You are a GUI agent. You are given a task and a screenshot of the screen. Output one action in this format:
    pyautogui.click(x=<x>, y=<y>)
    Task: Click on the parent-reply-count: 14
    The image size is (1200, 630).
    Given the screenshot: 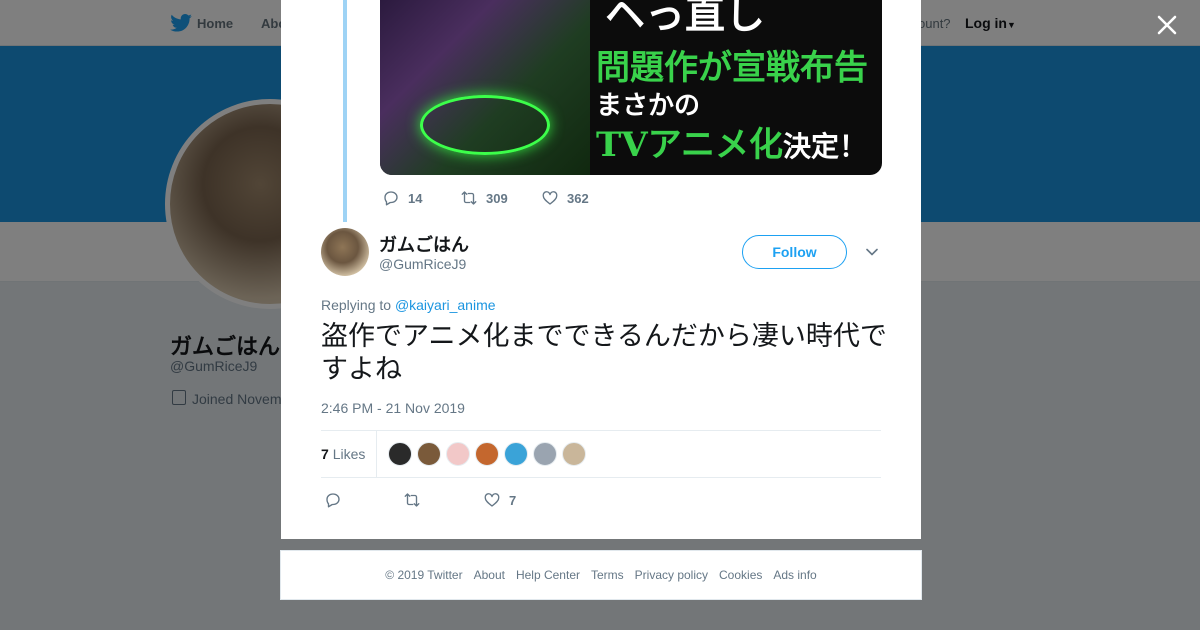 What is the action you would take?
    pyautogui.click(x=415, y=198)
    